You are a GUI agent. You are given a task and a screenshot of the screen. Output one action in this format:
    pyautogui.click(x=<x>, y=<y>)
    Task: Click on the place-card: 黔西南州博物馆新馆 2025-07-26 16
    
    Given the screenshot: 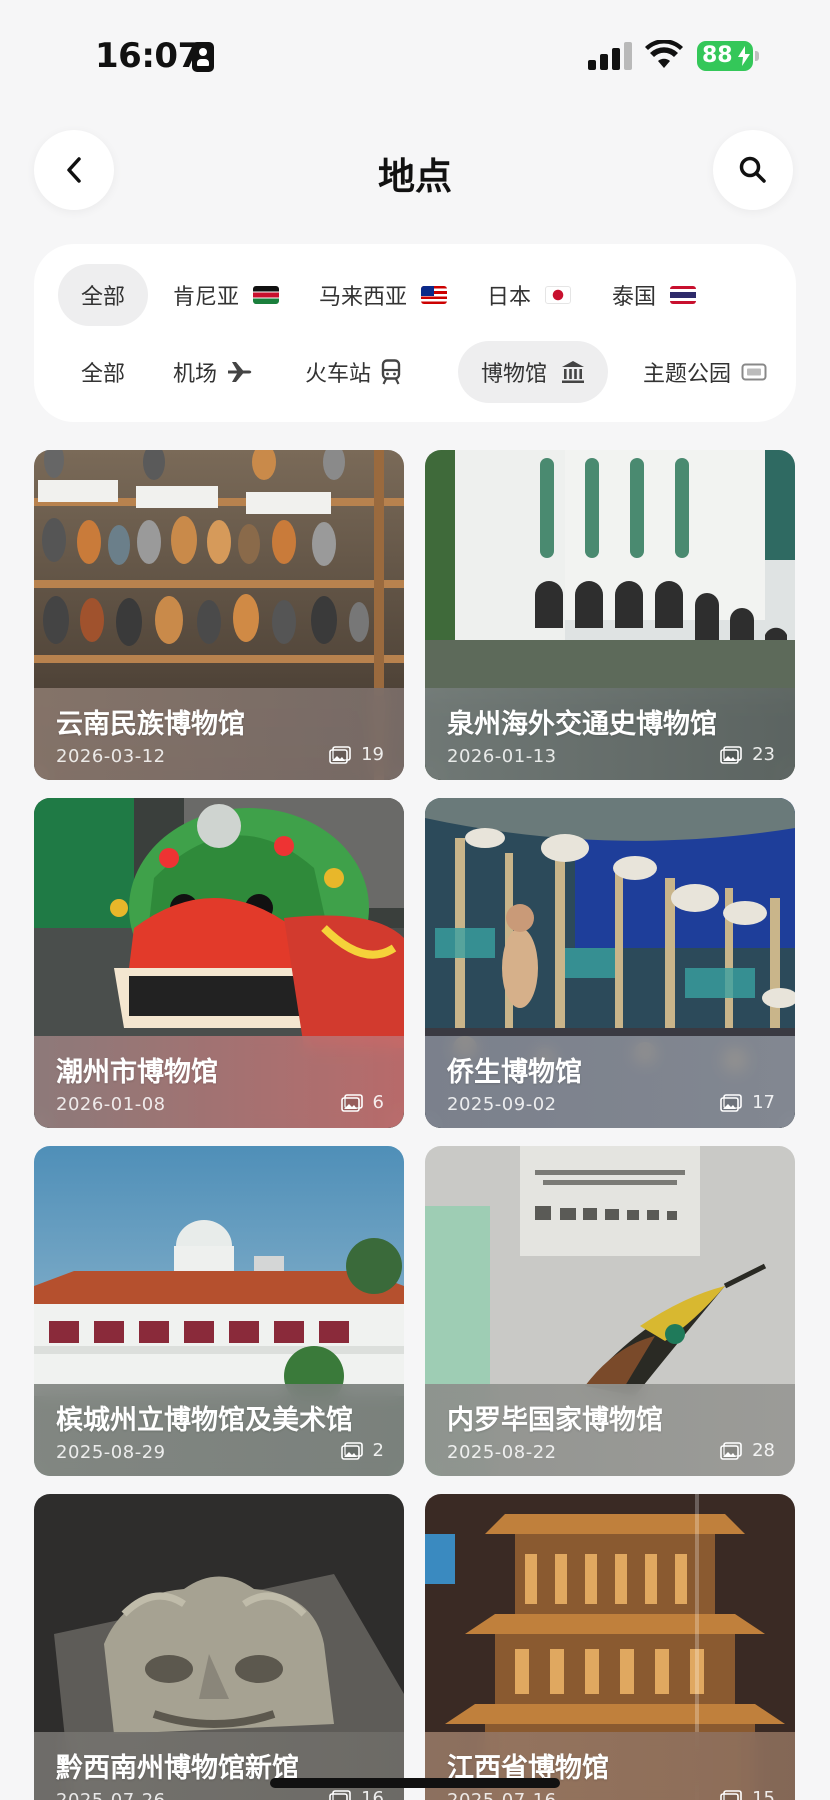 What is the action you would take?
    pyautogui.click(x=219, y=1647)
    